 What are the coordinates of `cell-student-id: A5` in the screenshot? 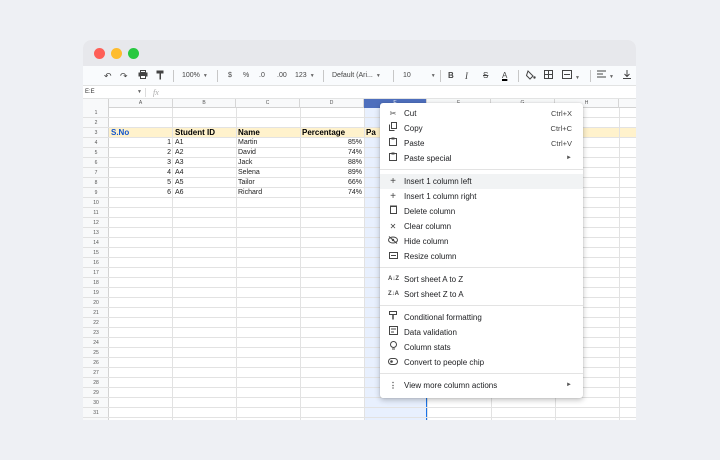 It's located at (205, 183).